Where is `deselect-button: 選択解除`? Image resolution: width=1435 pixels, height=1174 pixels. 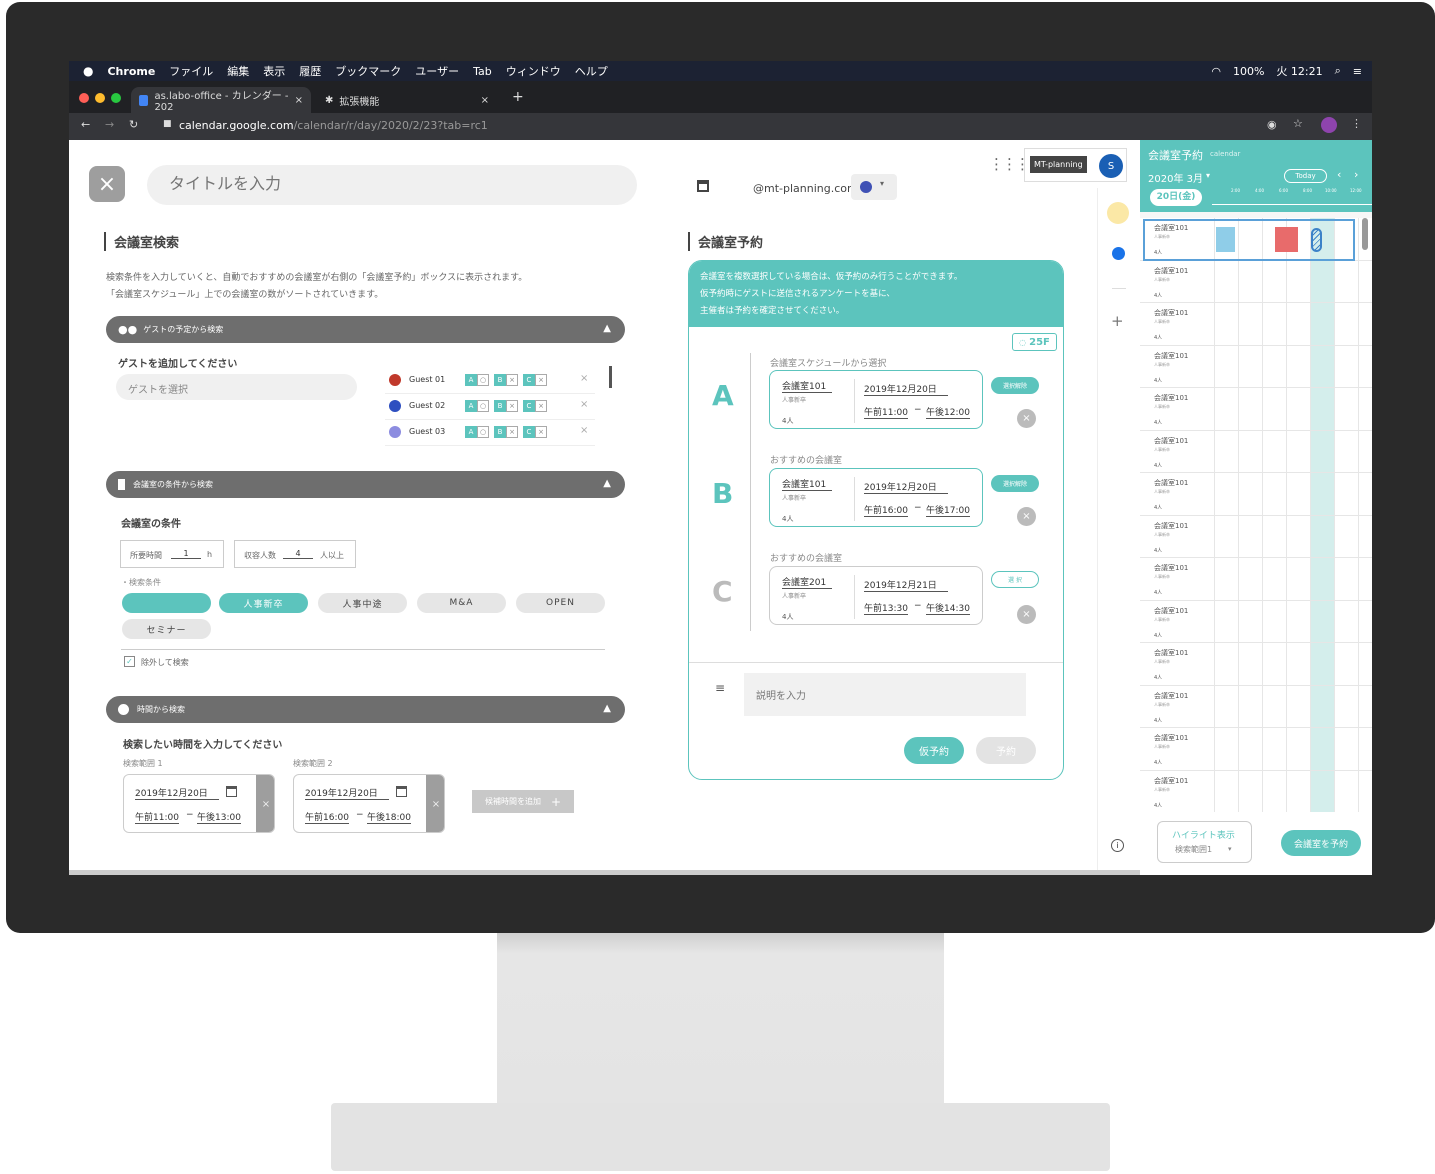
deselect-button: 選択解除 is located at coordinates (1015, 483).